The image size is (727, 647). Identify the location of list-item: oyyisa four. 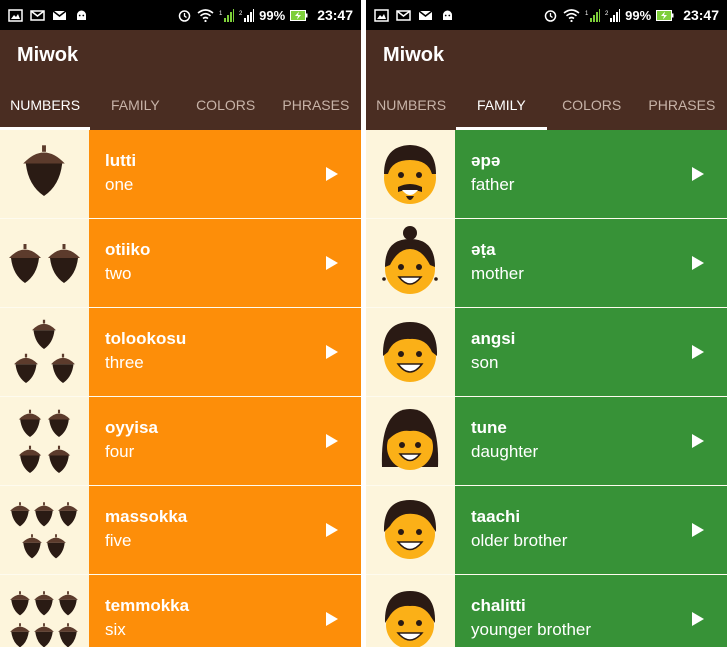
(180, 441).